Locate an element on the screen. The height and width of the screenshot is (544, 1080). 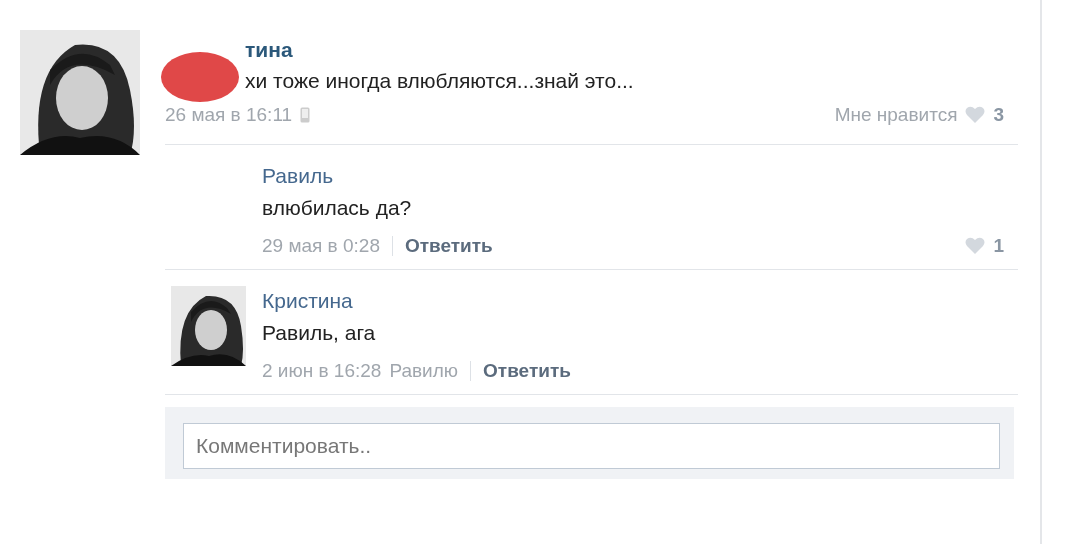
like-count: 1 is located at coordinates (998, 246).